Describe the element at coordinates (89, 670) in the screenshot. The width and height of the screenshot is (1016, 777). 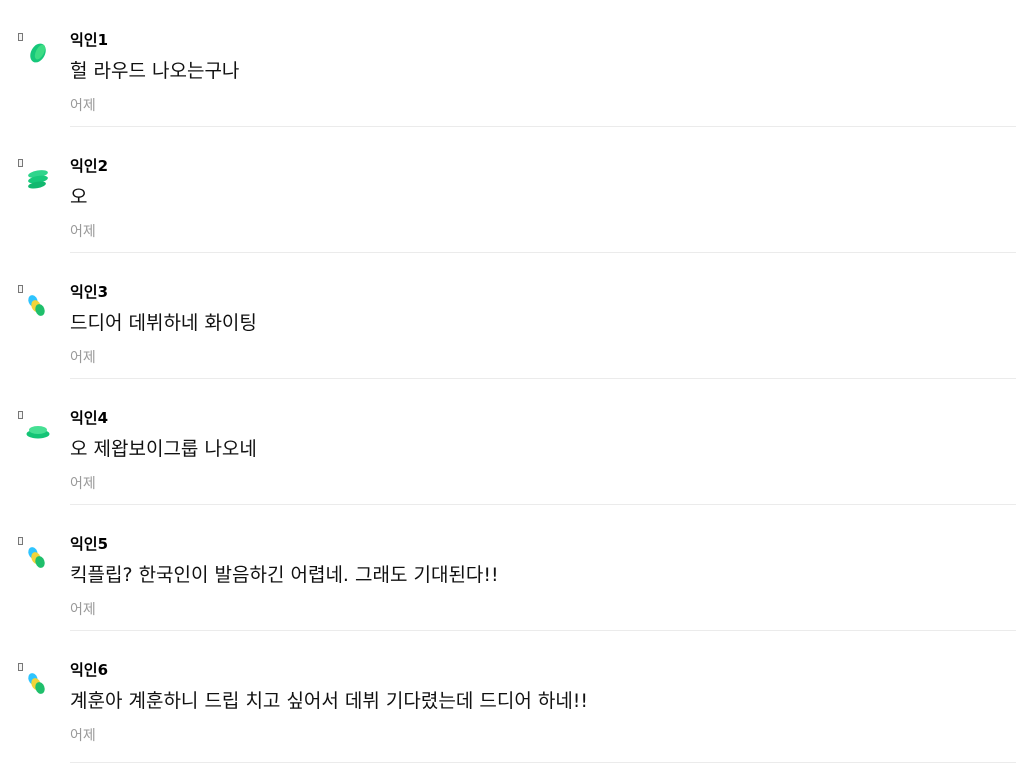
I see `comment-nickname: 익인6` at that location.